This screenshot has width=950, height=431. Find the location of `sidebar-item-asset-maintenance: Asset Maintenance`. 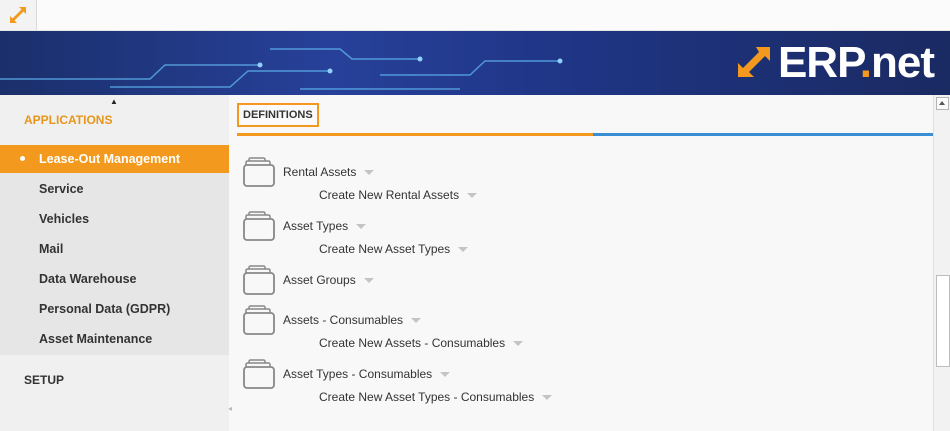

sidebar-item-asset-maintenance: Asset Maintenance is located at coordinates (114, 339).